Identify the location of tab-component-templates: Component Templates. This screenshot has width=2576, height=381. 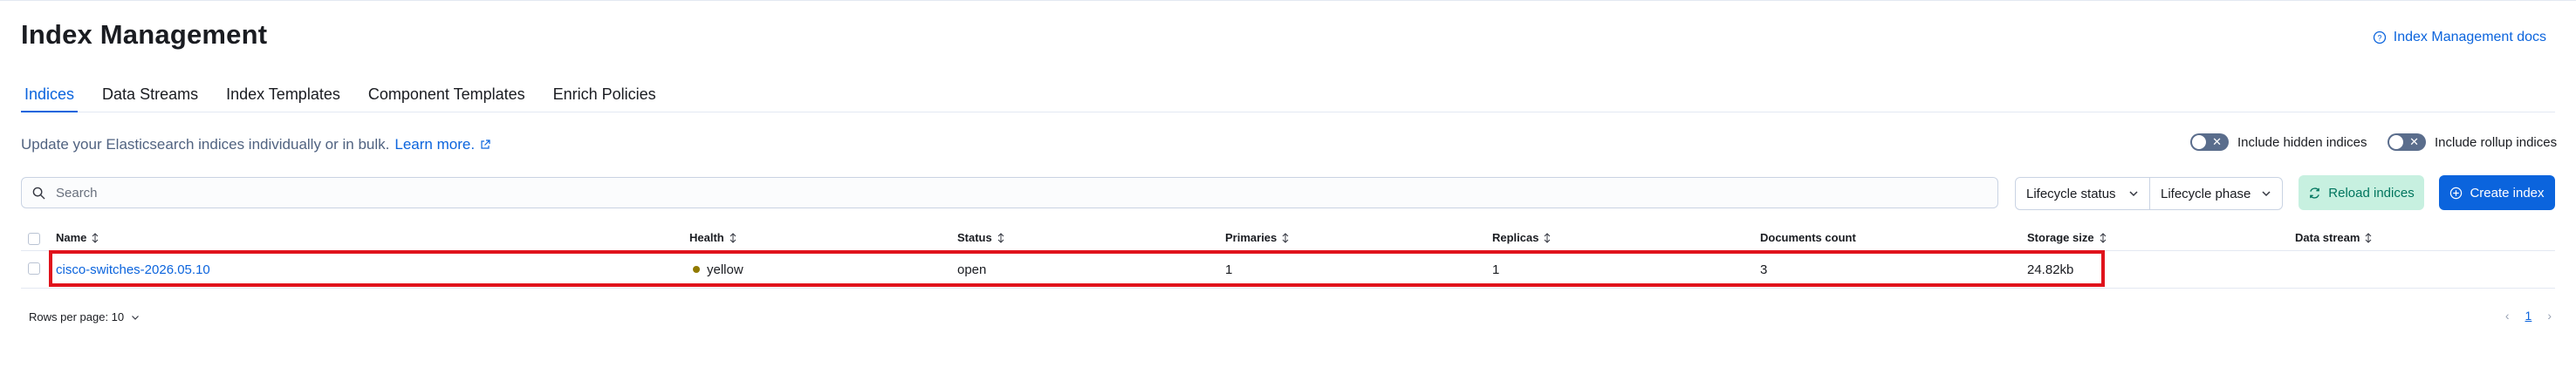
(447, 95).